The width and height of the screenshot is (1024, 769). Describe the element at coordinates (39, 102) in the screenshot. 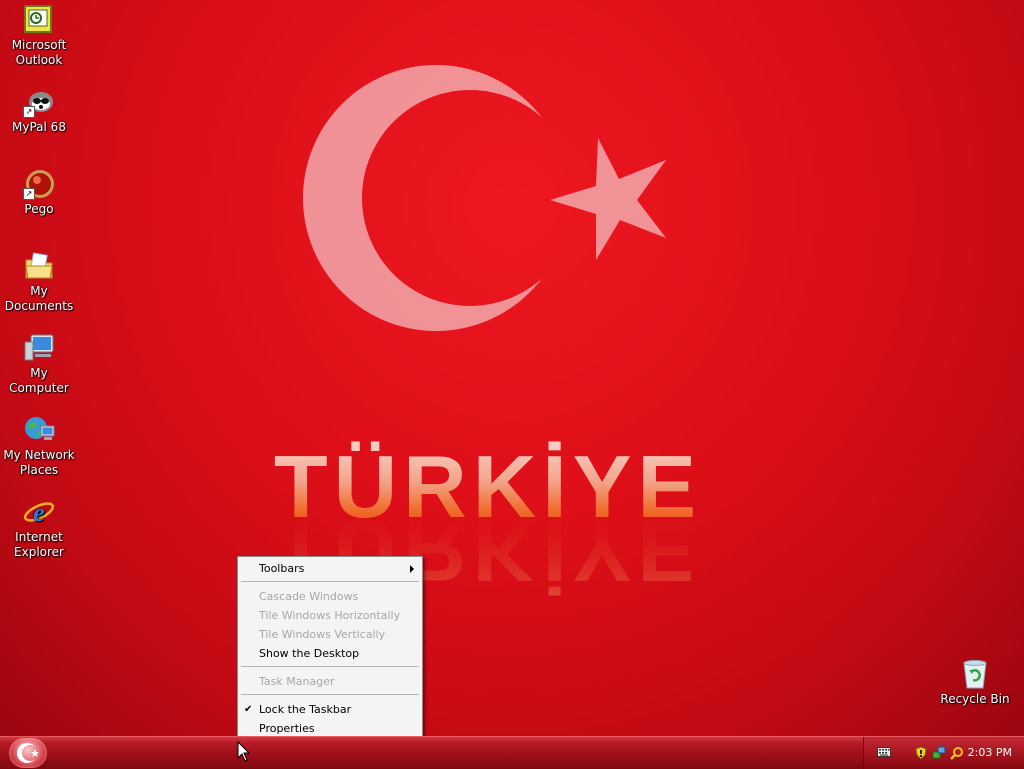

I see `mypal-icon: ↗` at that location.